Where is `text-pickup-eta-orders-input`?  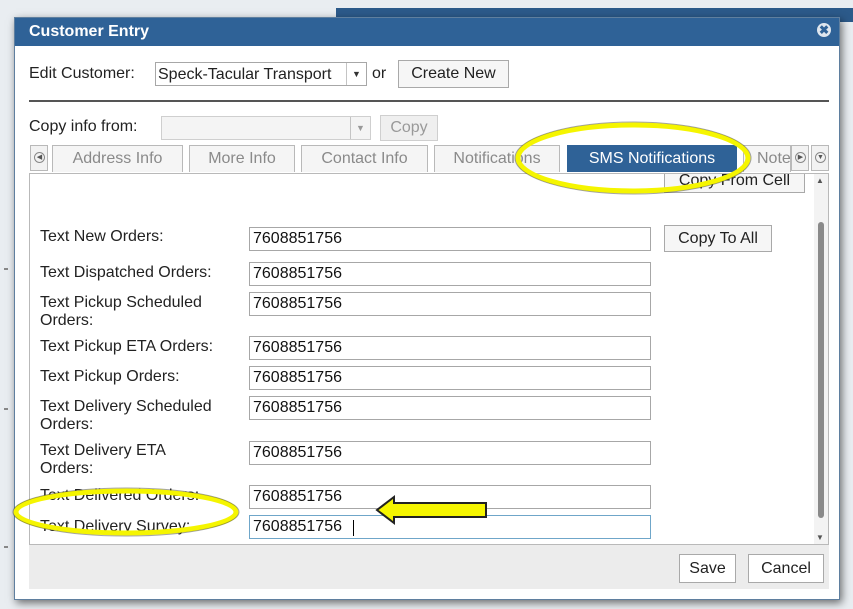 text-pickup-eta-orders-input is located at coordinates (450, 348).